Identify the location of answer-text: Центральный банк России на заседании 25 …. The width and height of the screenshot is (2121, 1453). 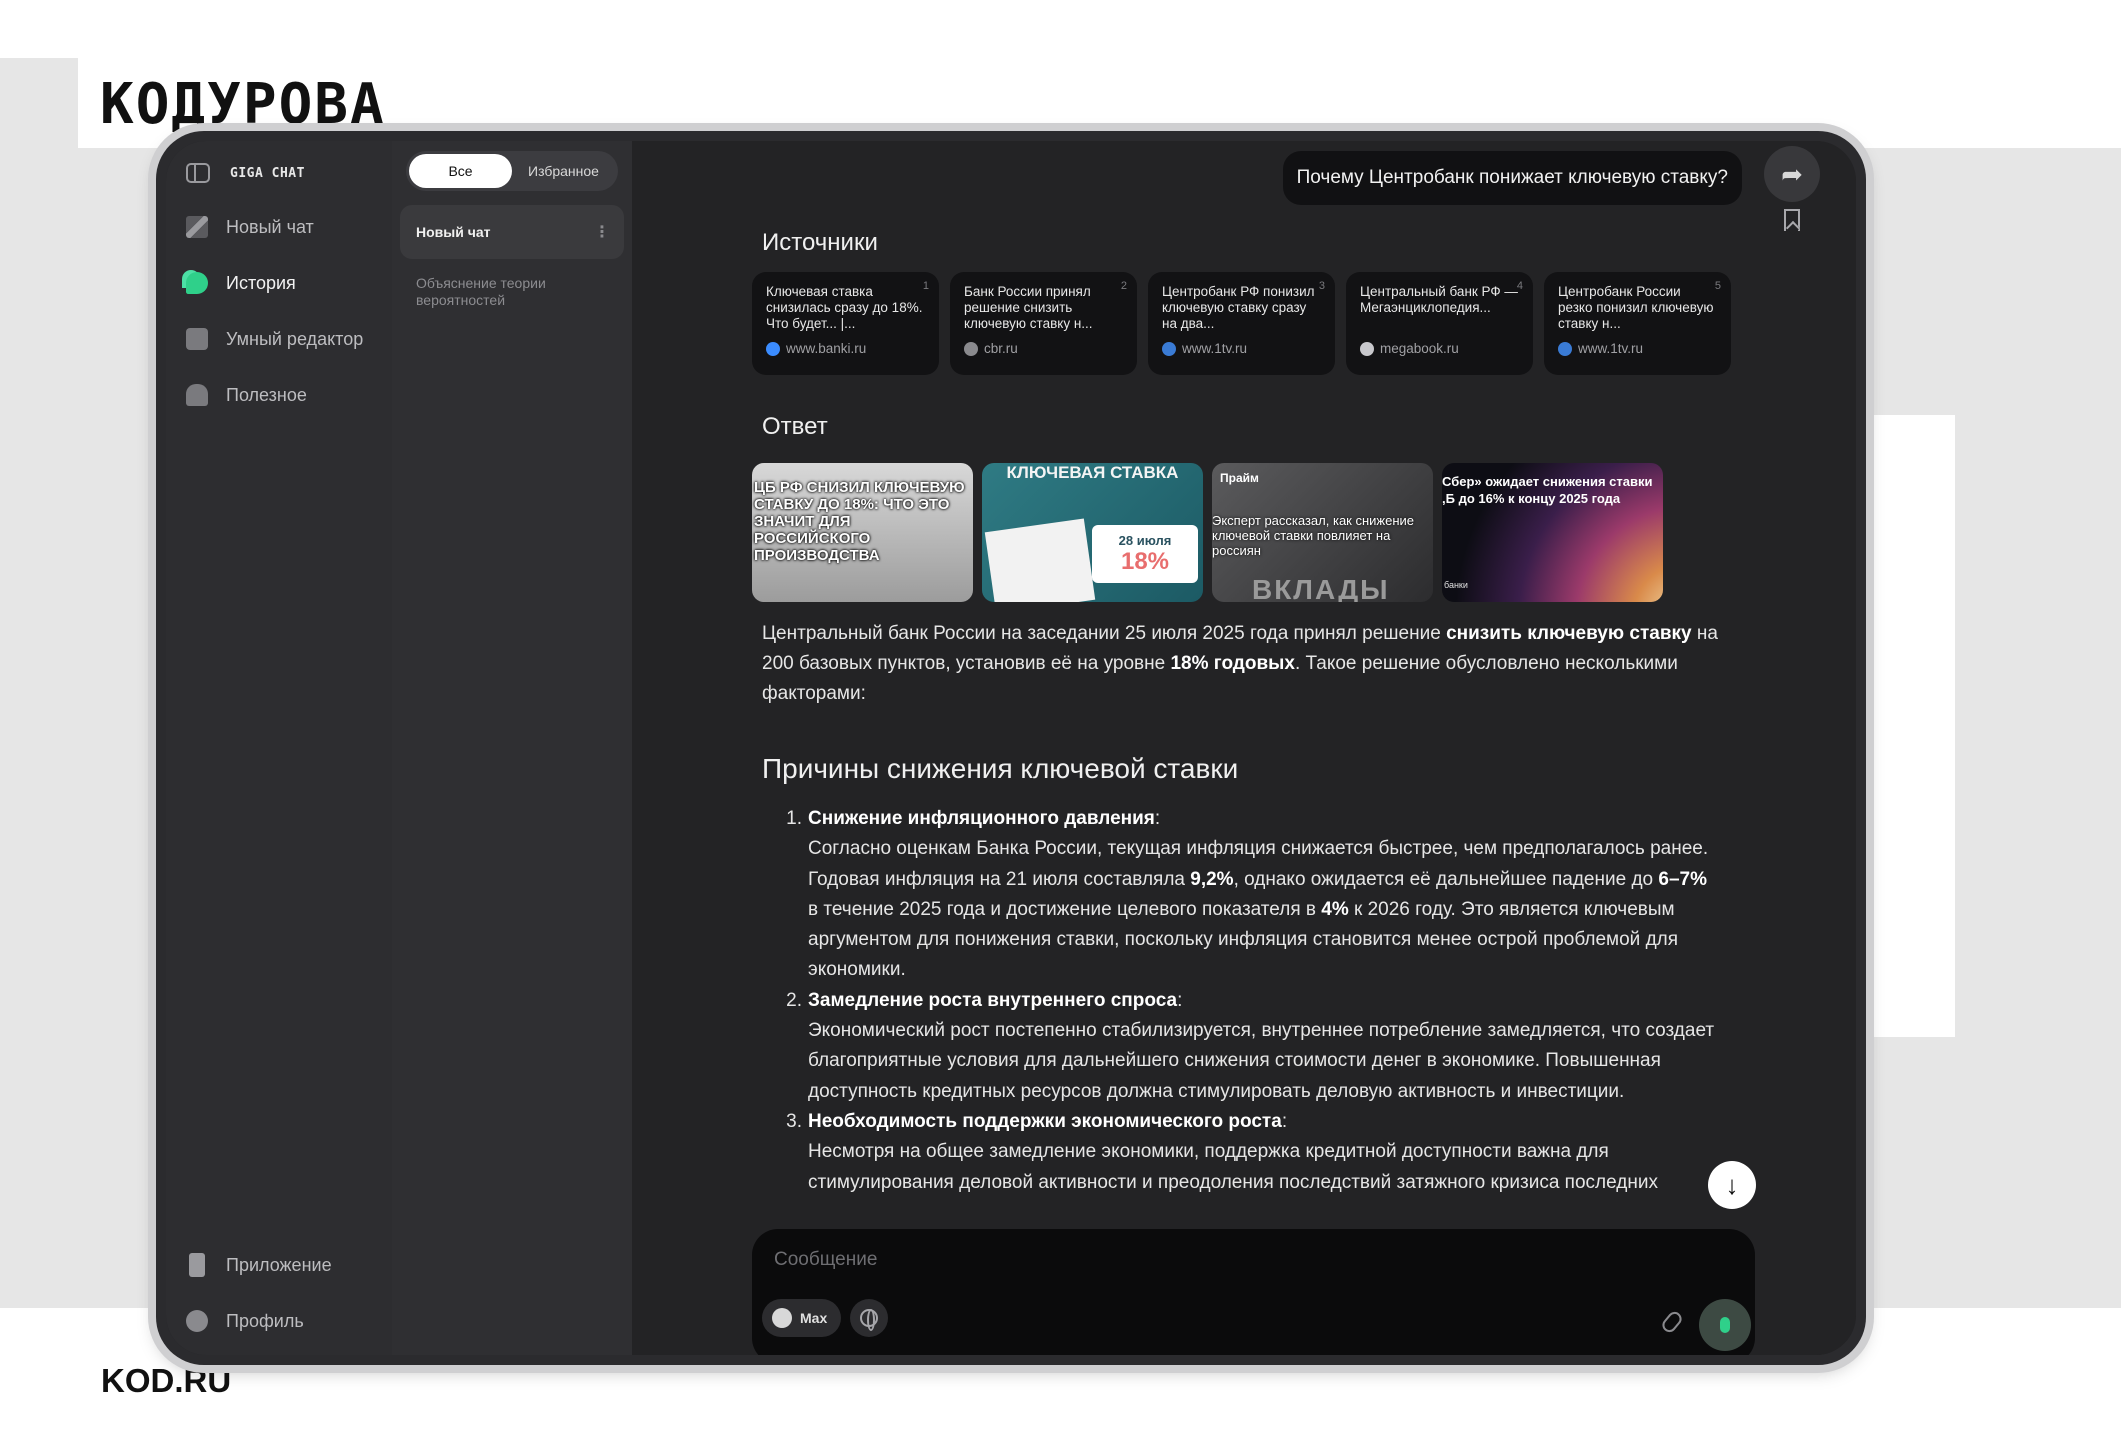
(1104, 633).